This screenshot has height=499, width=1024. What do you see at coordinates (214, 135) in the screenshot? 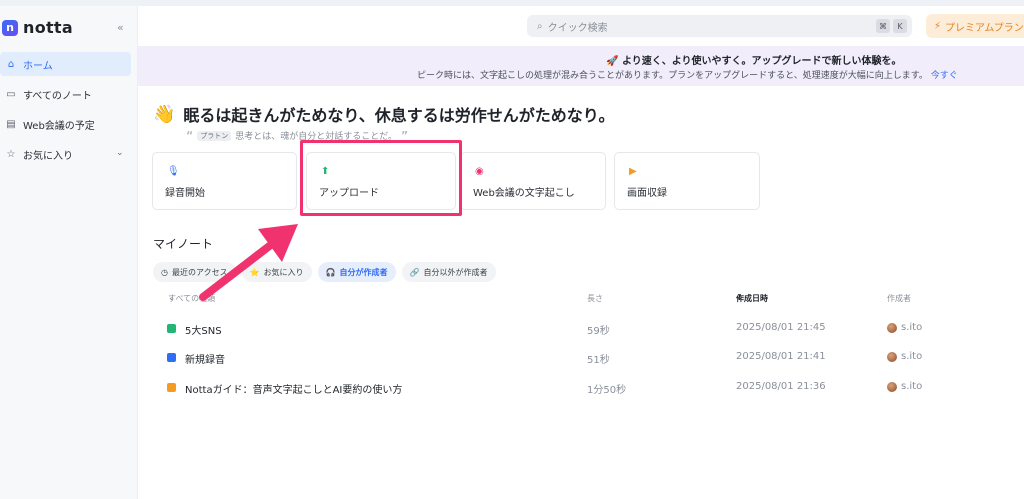
I see `quote-author: プラトン` at bounding box center [214, 135].